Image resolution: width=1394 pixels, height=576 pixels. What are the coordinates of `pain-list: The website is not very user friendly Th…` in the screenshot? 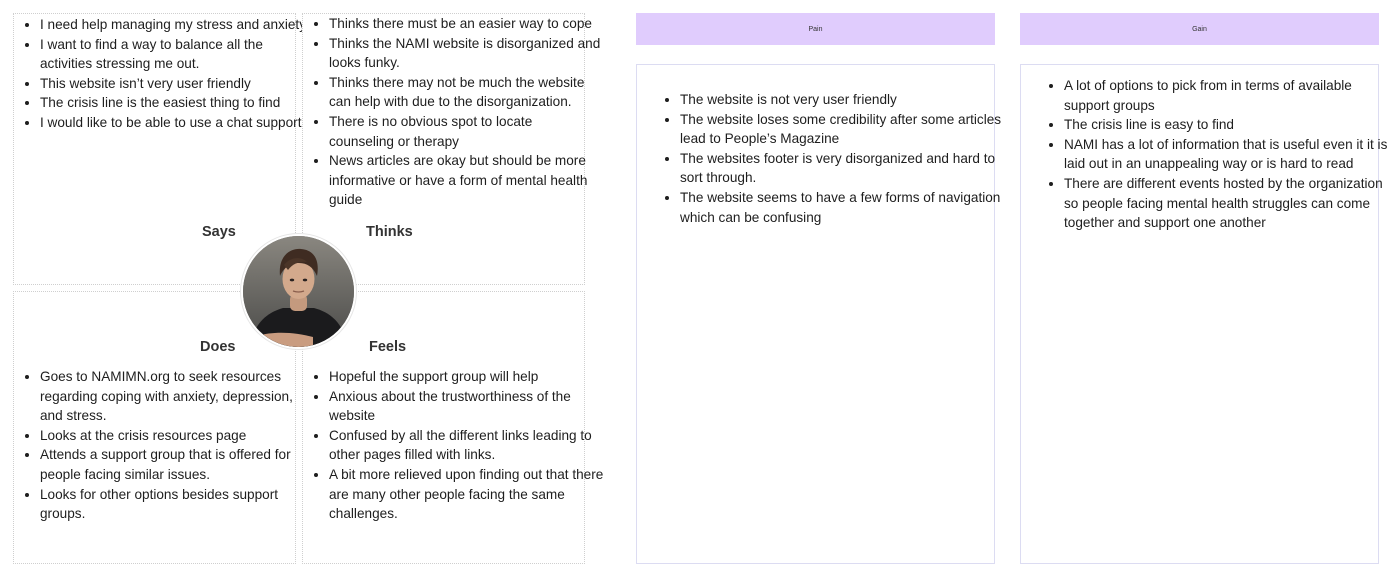 It's located at (837, 158).